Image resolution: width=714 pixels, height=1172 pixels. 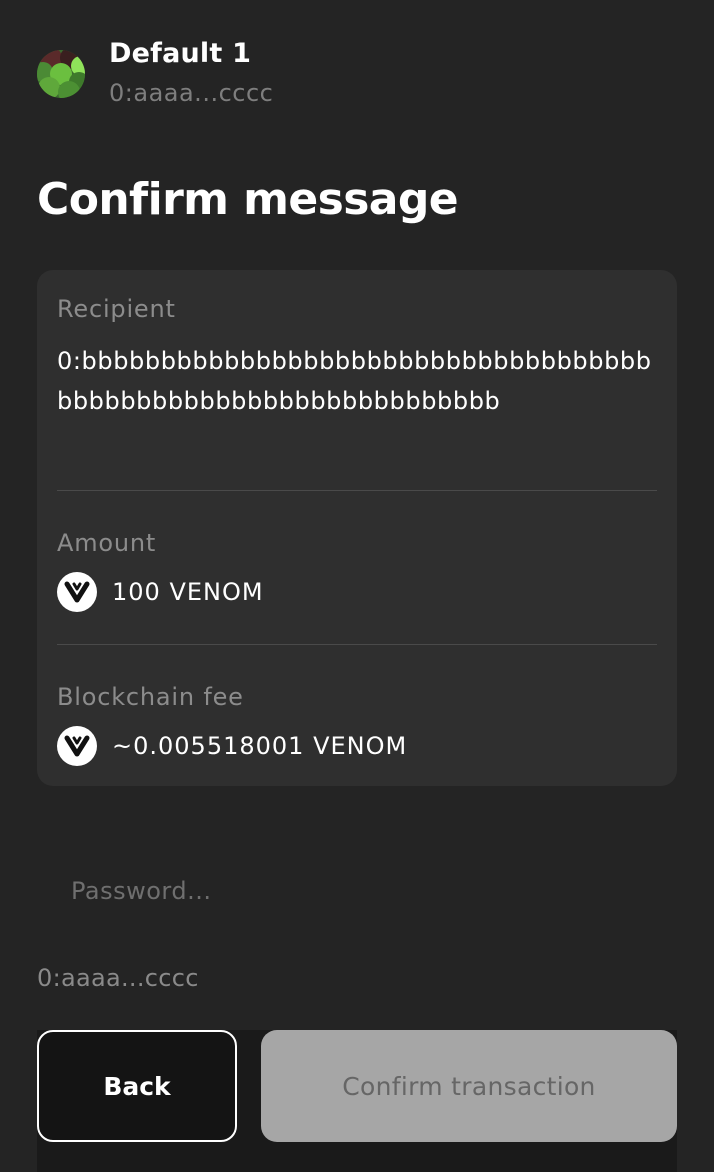 I want to click on account-name: Default 1, so click(x=180, y=53).